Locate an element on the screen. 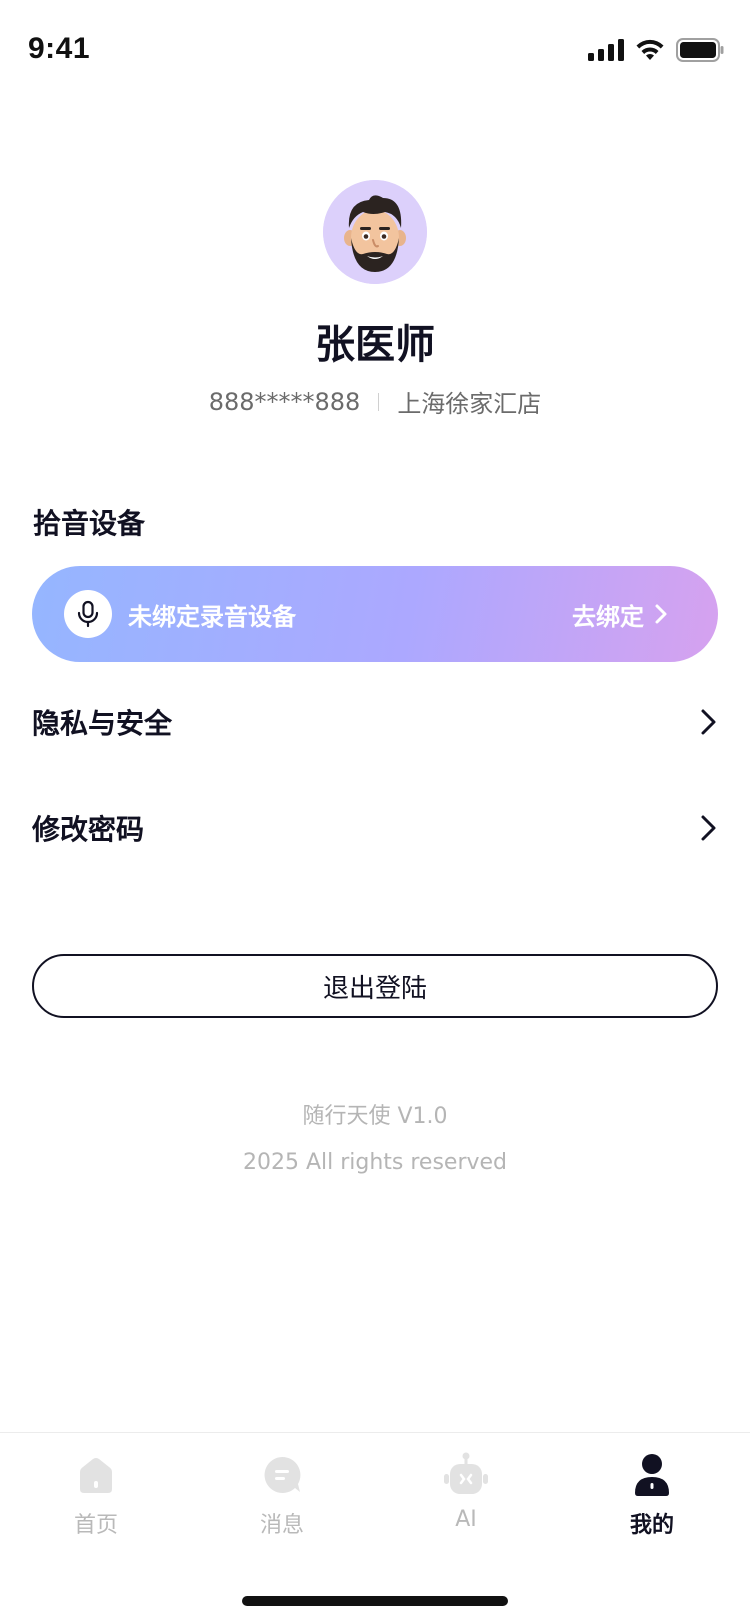 Image resolution: width=750 pixels, height=1624 pixels. tab-ai-label: AI is located at coordinates (466, 1519).